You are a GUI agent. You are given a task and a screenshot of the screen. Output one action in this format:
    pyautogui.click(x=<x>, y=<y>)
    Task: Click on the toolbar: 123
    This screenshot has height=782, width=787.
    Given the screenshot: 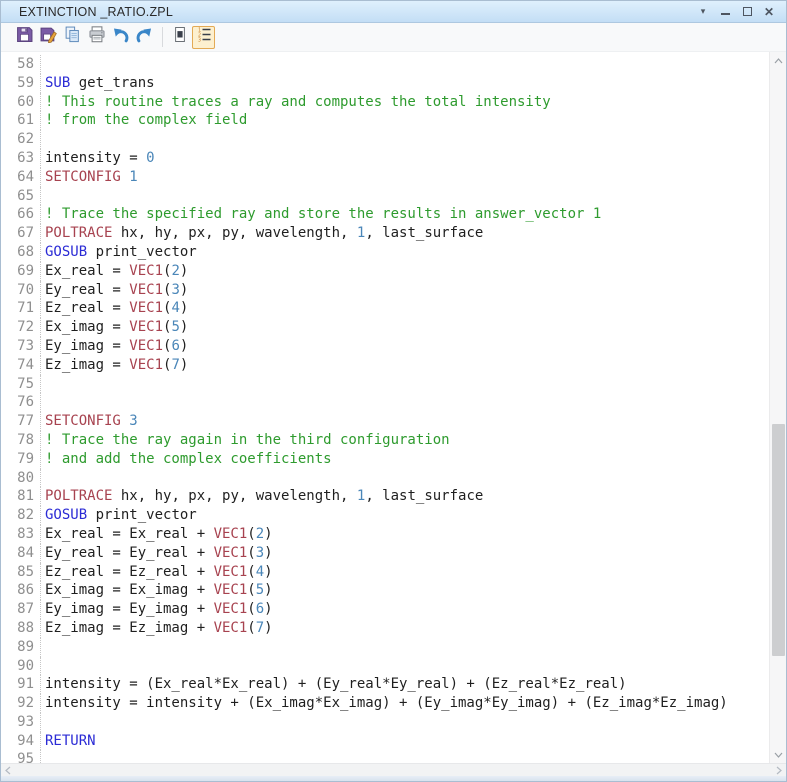 What is the action you would take?
    pyautogui.click(x=393, y=37)
    